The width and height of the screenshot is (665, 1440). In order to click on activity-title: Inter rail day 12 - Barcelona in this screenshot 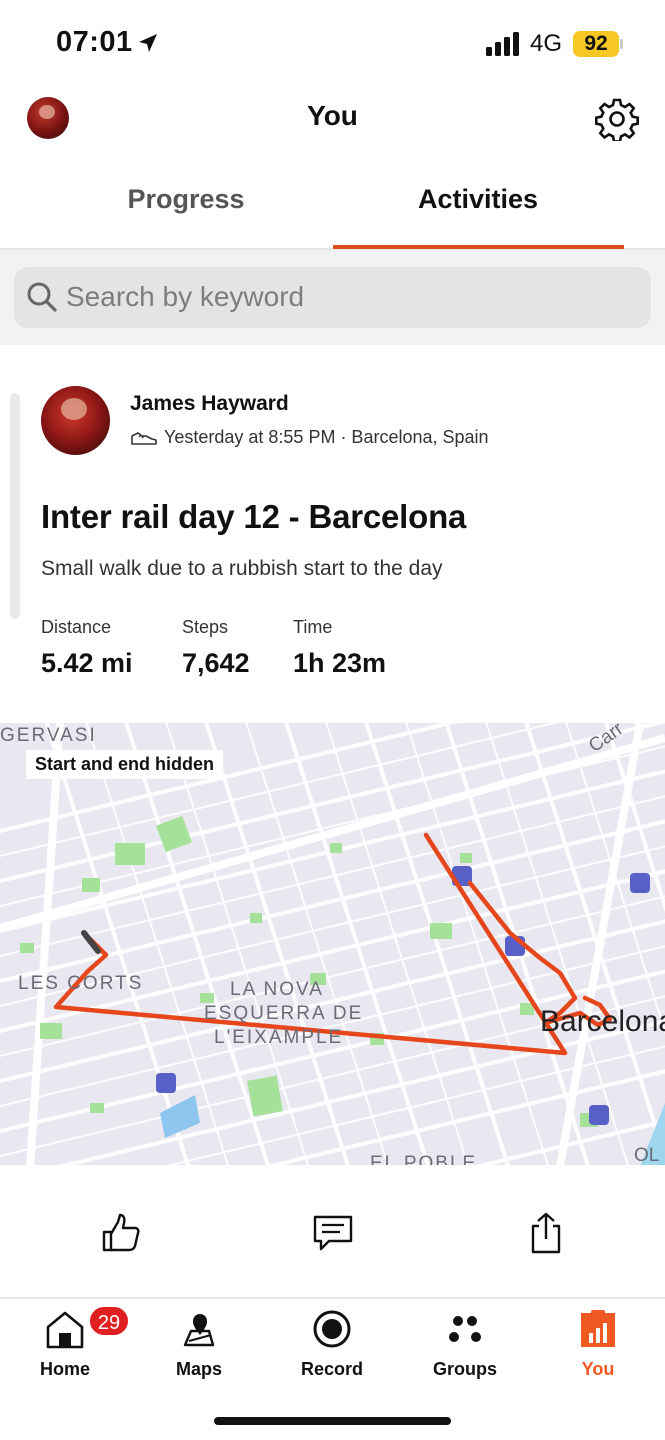, I will do `click(253, 517)`.